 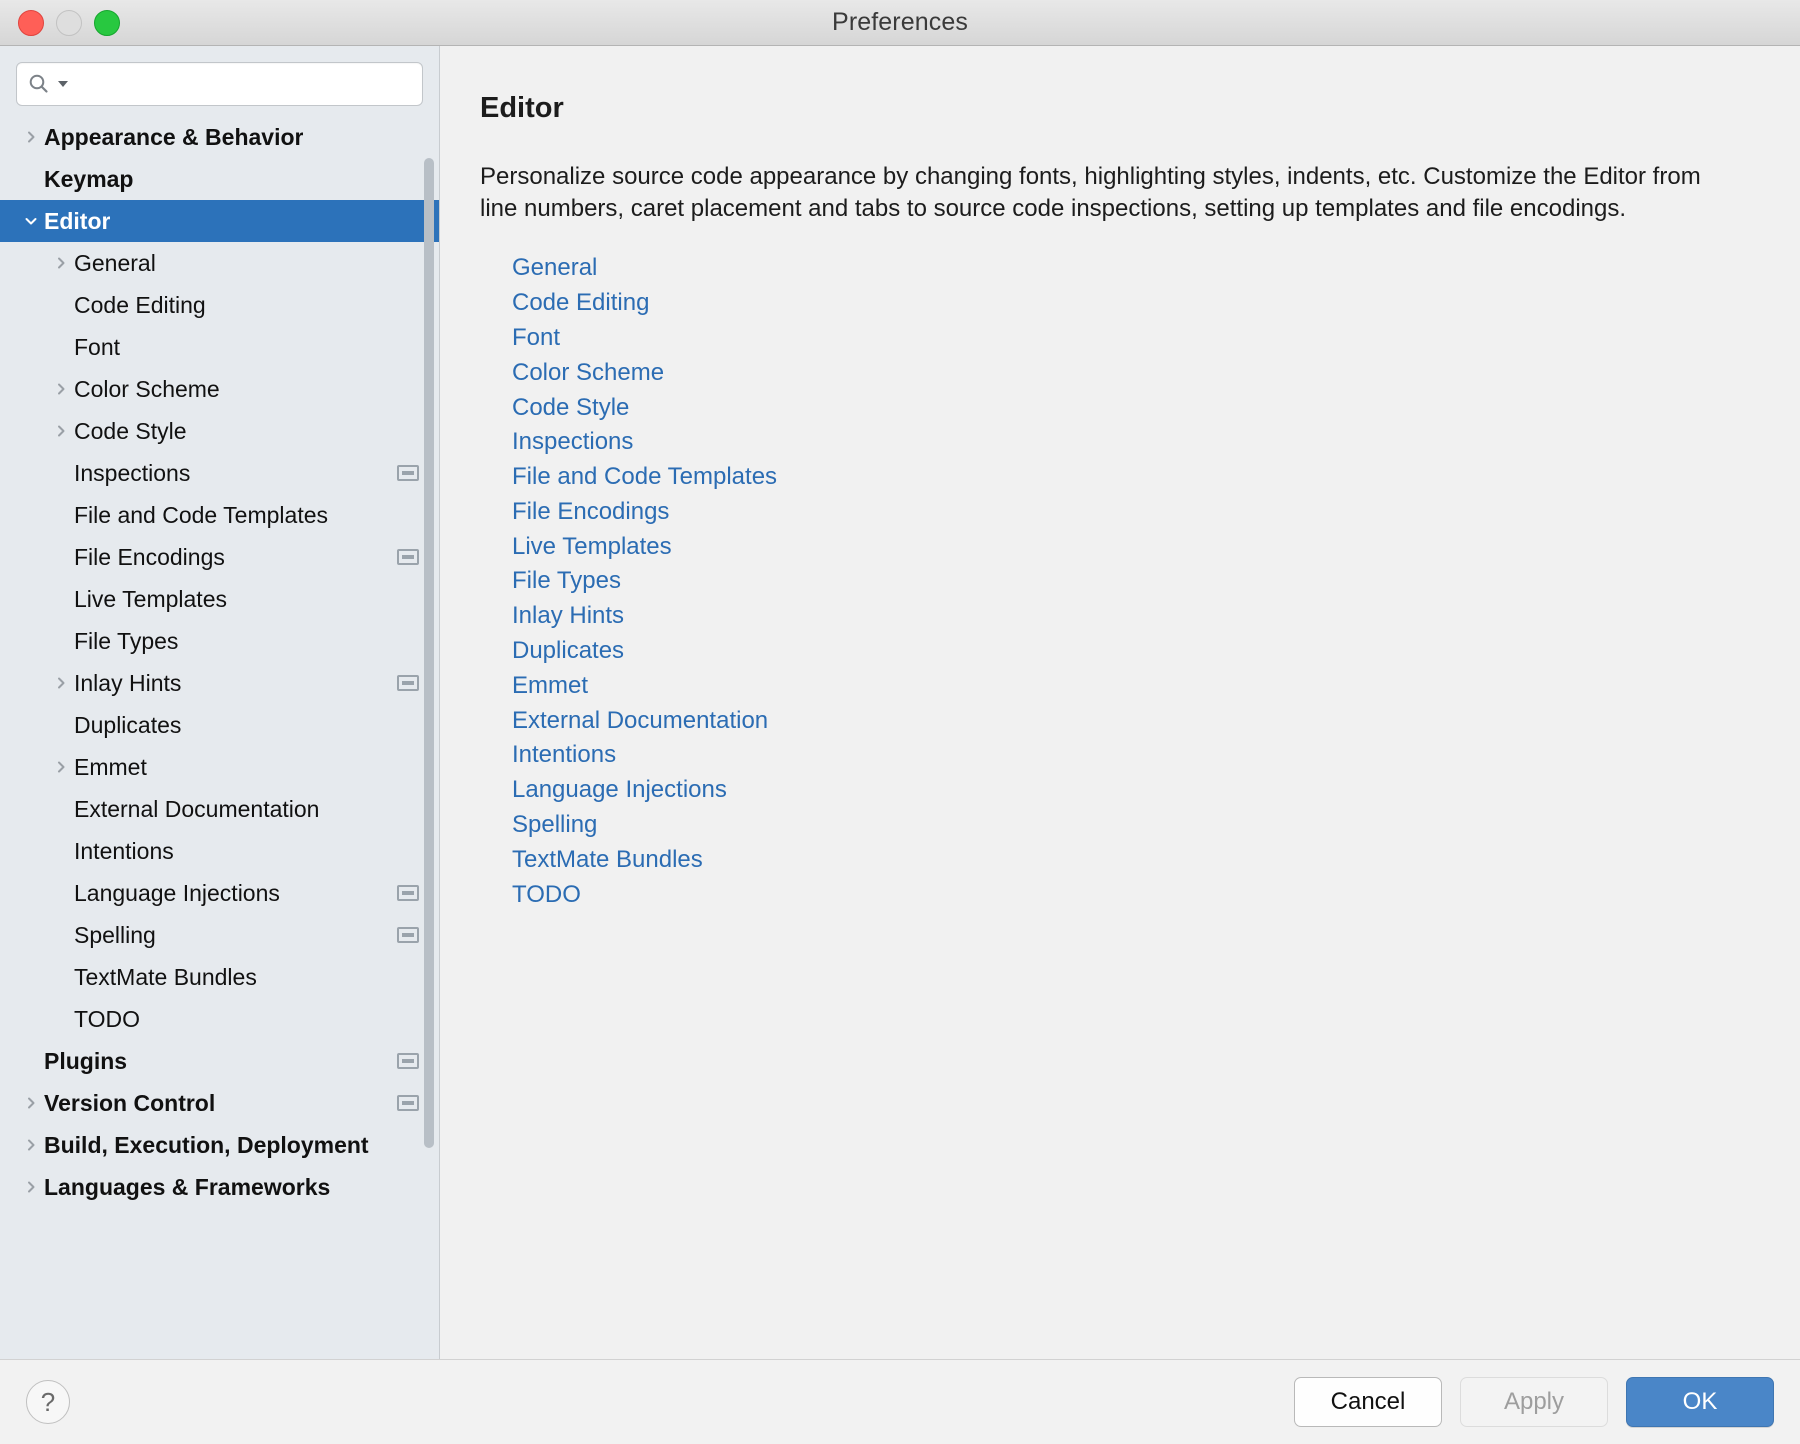 I want to click on settings-link-file-and-code-templates: File and Code Templates, so click(x=644, y=477).